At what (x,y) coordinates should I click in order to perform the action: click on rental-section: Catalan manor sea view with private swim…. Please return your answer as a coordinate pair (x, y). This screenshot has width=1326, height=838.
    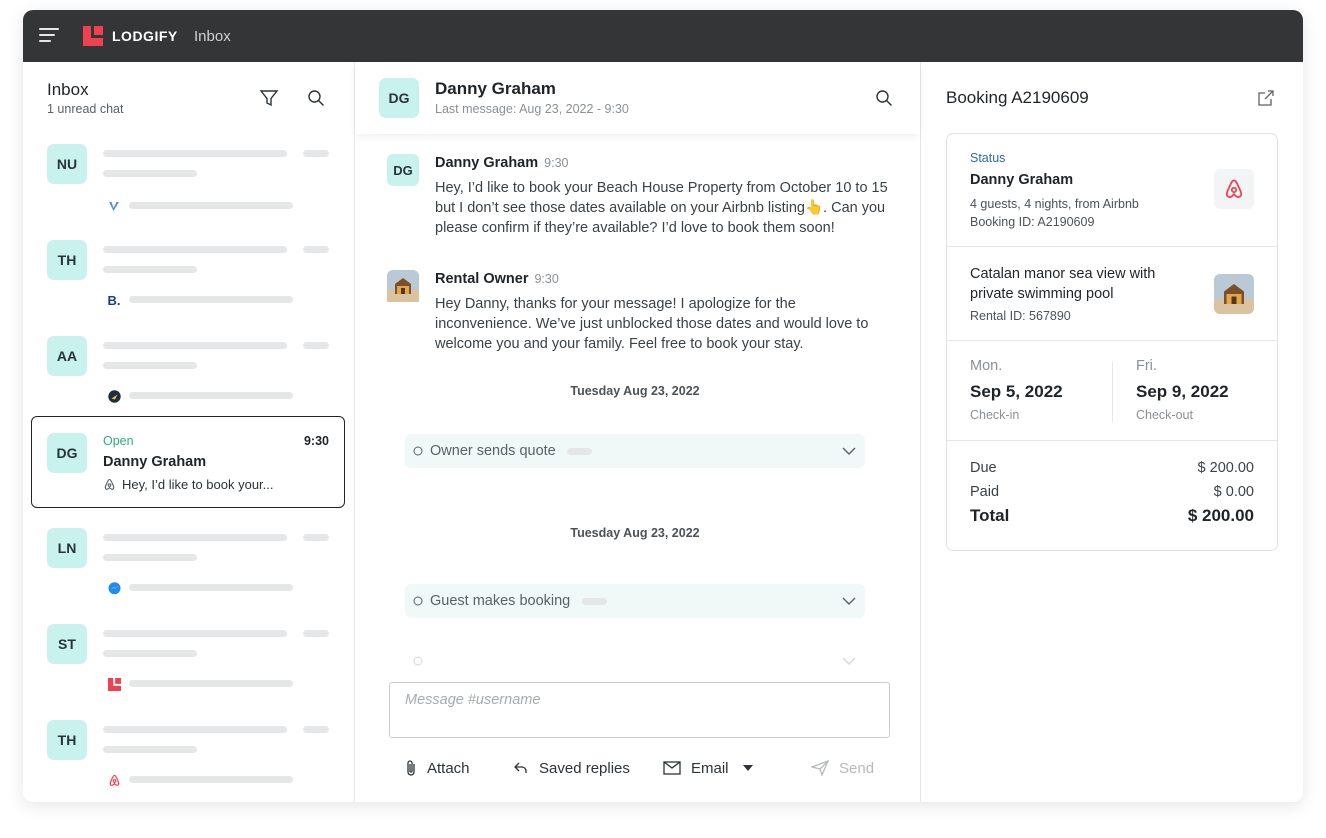
    Looking at the image, I should click on (1112, 294).